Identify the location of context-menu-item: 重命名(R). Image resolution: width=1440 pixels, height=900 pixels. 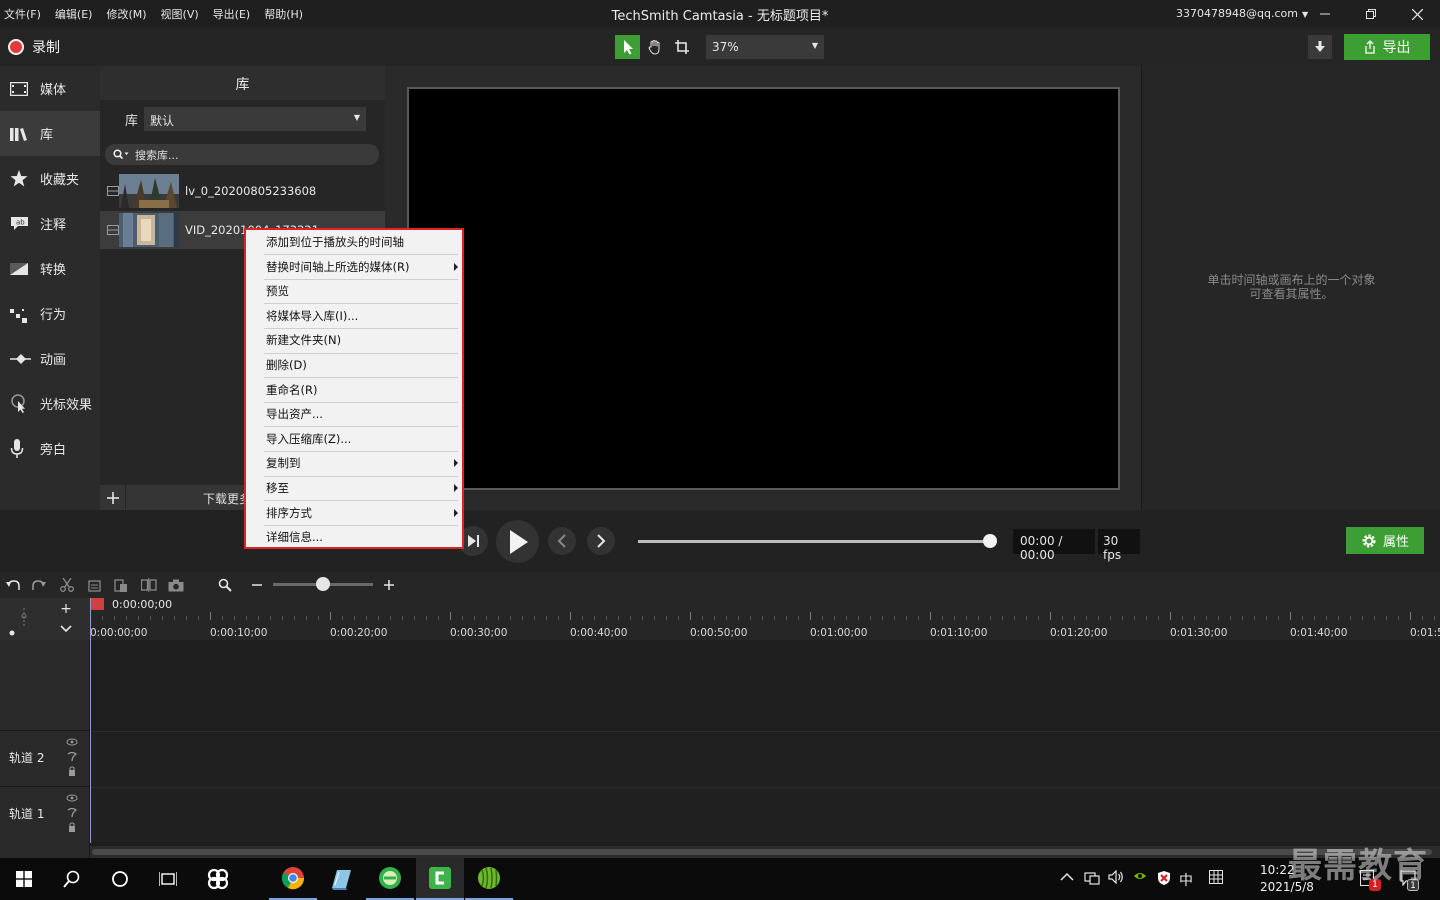
(354, 390).